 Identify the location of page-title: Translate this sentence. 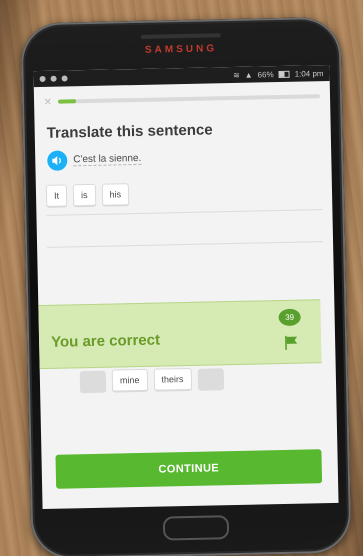
(129, 131).